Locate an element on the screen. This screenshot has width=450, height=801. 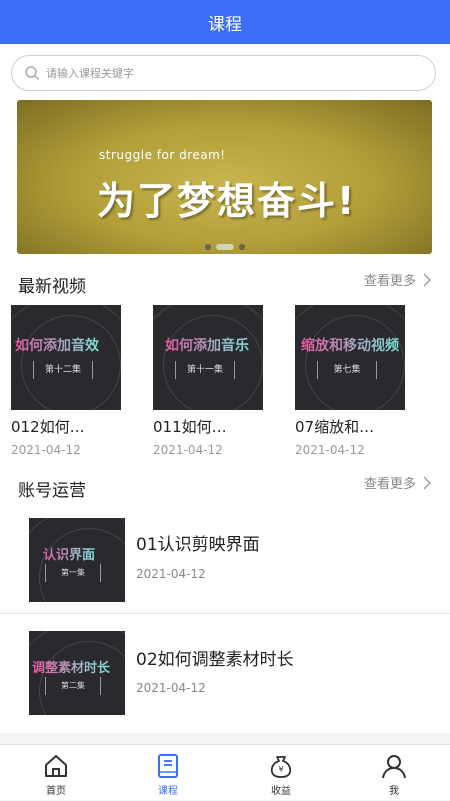
list-item: 认识界面 第一集 01认识剪映界面 2021-04-12 is located at coordinates (225, 567).